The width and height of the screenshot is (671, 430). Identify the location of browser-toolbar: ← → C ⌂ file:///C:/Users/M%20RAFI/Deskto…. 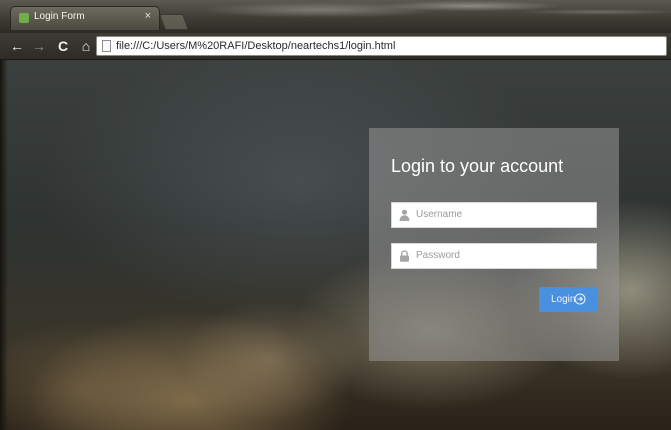
(335, 46).